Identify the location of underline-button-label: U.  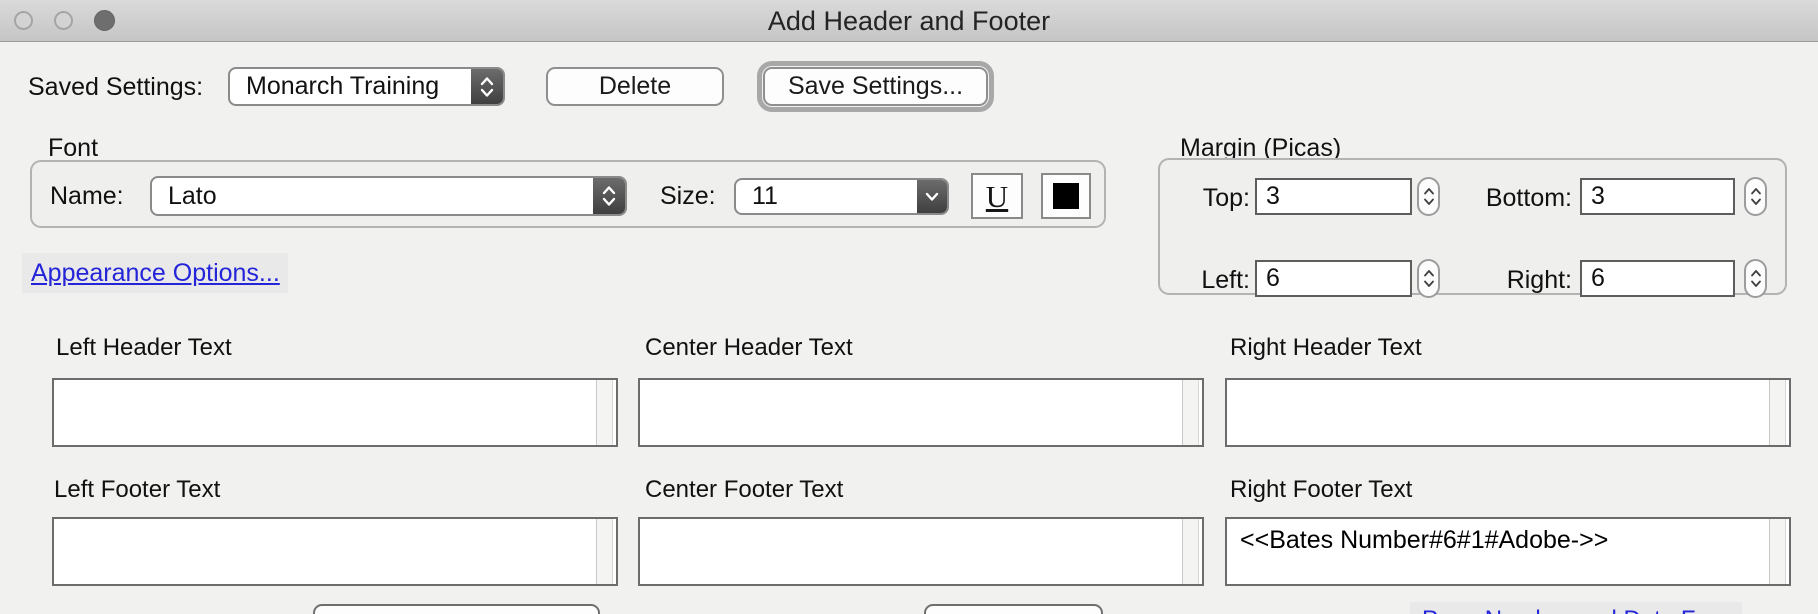
(997, 196).